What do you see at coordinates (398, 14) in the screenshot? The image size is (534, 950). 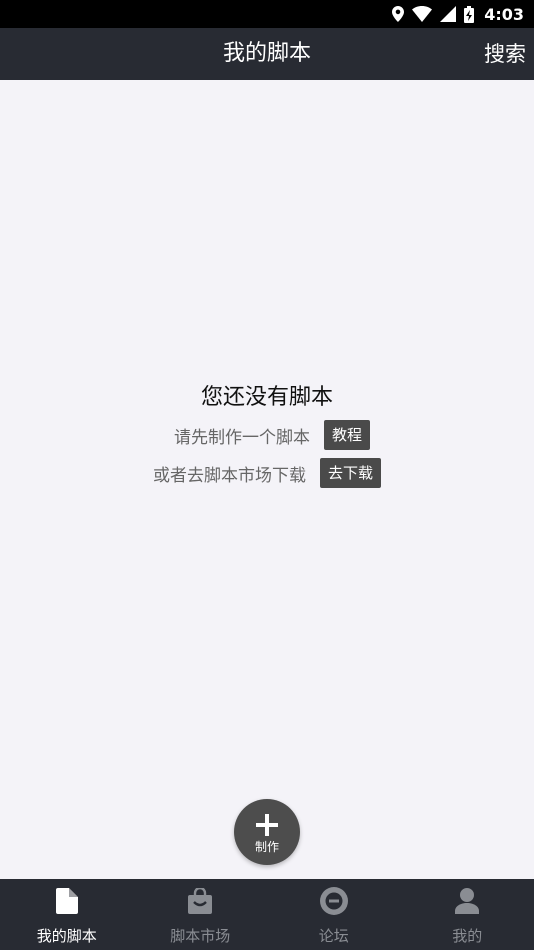 I see `location-icon` at bounding box center [398, 14].